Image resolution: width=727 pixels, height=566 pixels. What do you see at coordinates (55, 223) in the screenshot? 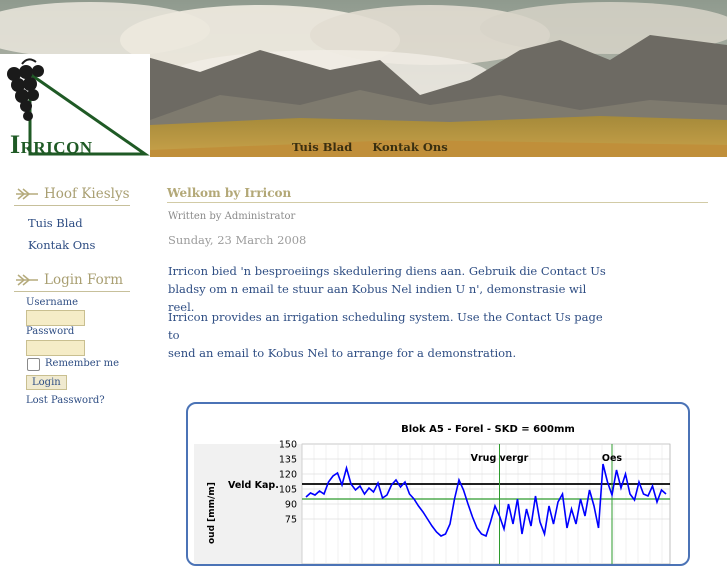
I see `menu-item-home: Tuis Blad` at bounding box center [55, 223].